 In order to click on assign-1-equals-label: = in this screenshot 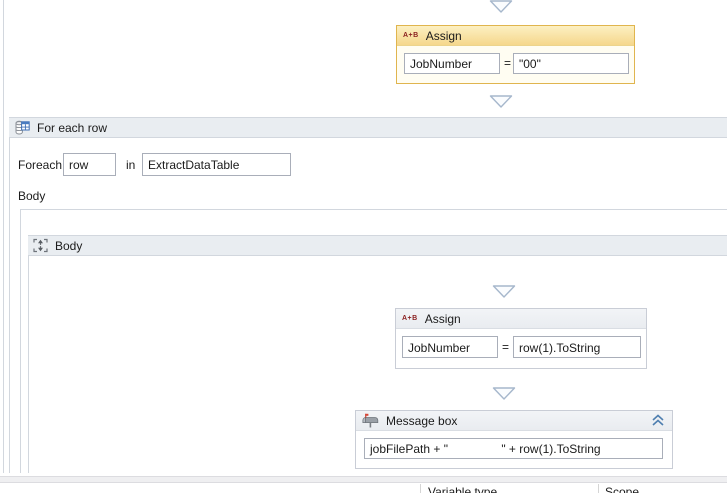, I will do `click(508, 63)`.